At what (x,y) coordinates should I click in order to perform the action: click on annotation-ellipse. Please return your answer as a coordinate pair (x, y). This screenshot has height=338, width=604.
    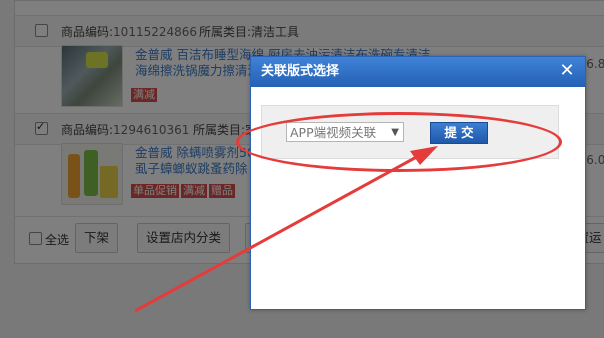
    Looking at the image, I should click on (399, 142).